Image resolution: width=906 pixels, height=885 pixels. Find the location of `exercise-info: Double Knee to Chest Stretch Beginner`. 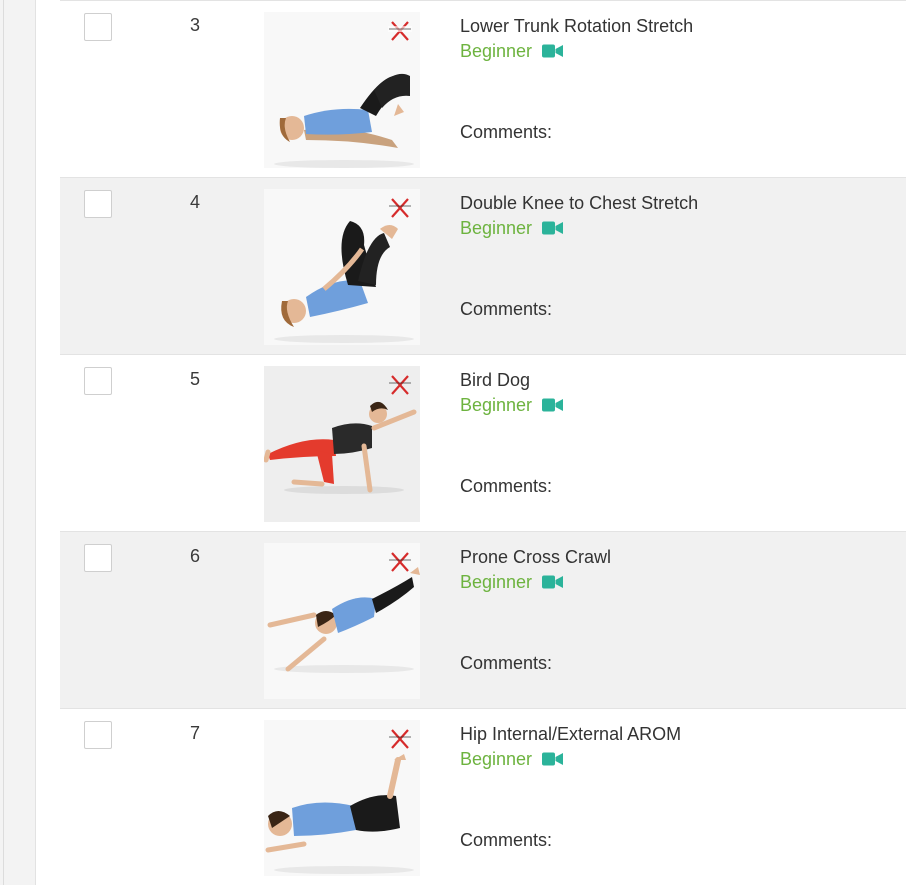

exercise-info: Double Knee to Chest Stretch Beginner is located at coordinates (579, 215).